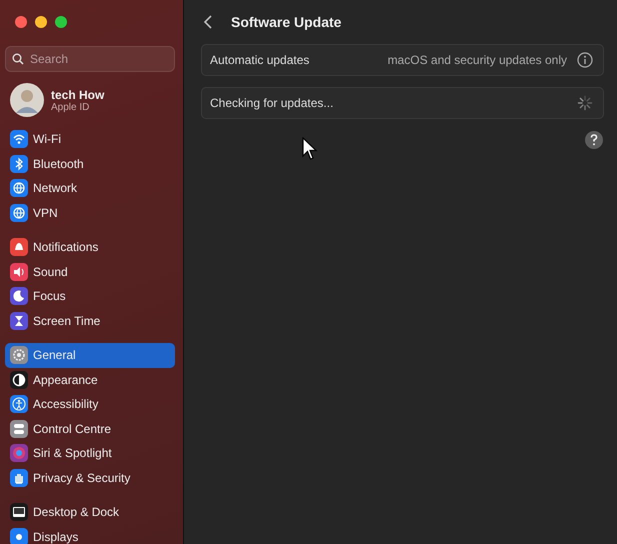 The height and width of the screenshot is (544, 617). I want to click on zoom-icon, so click(61, 22).